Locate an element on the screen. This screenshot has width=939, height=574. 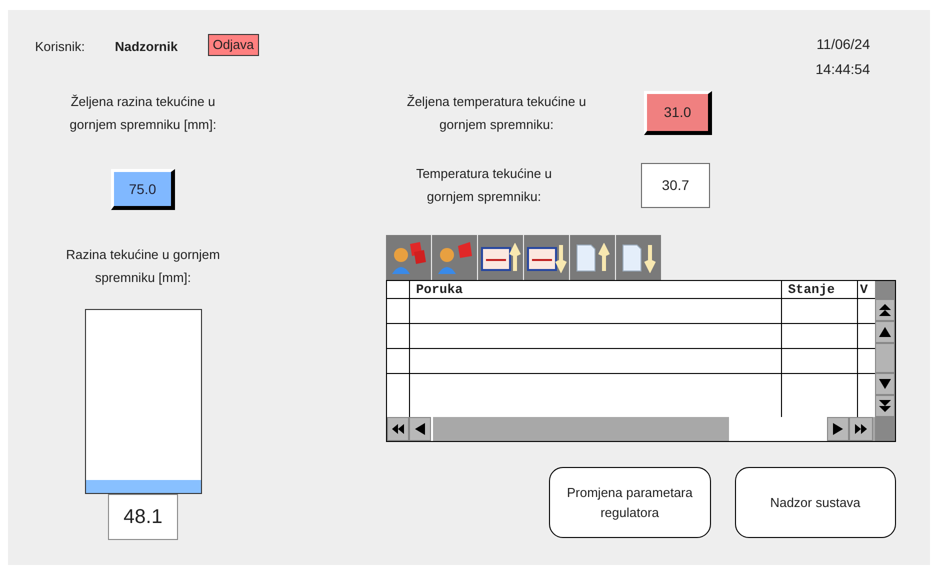
up-arrow-icon is located at coordinates (885, 332).